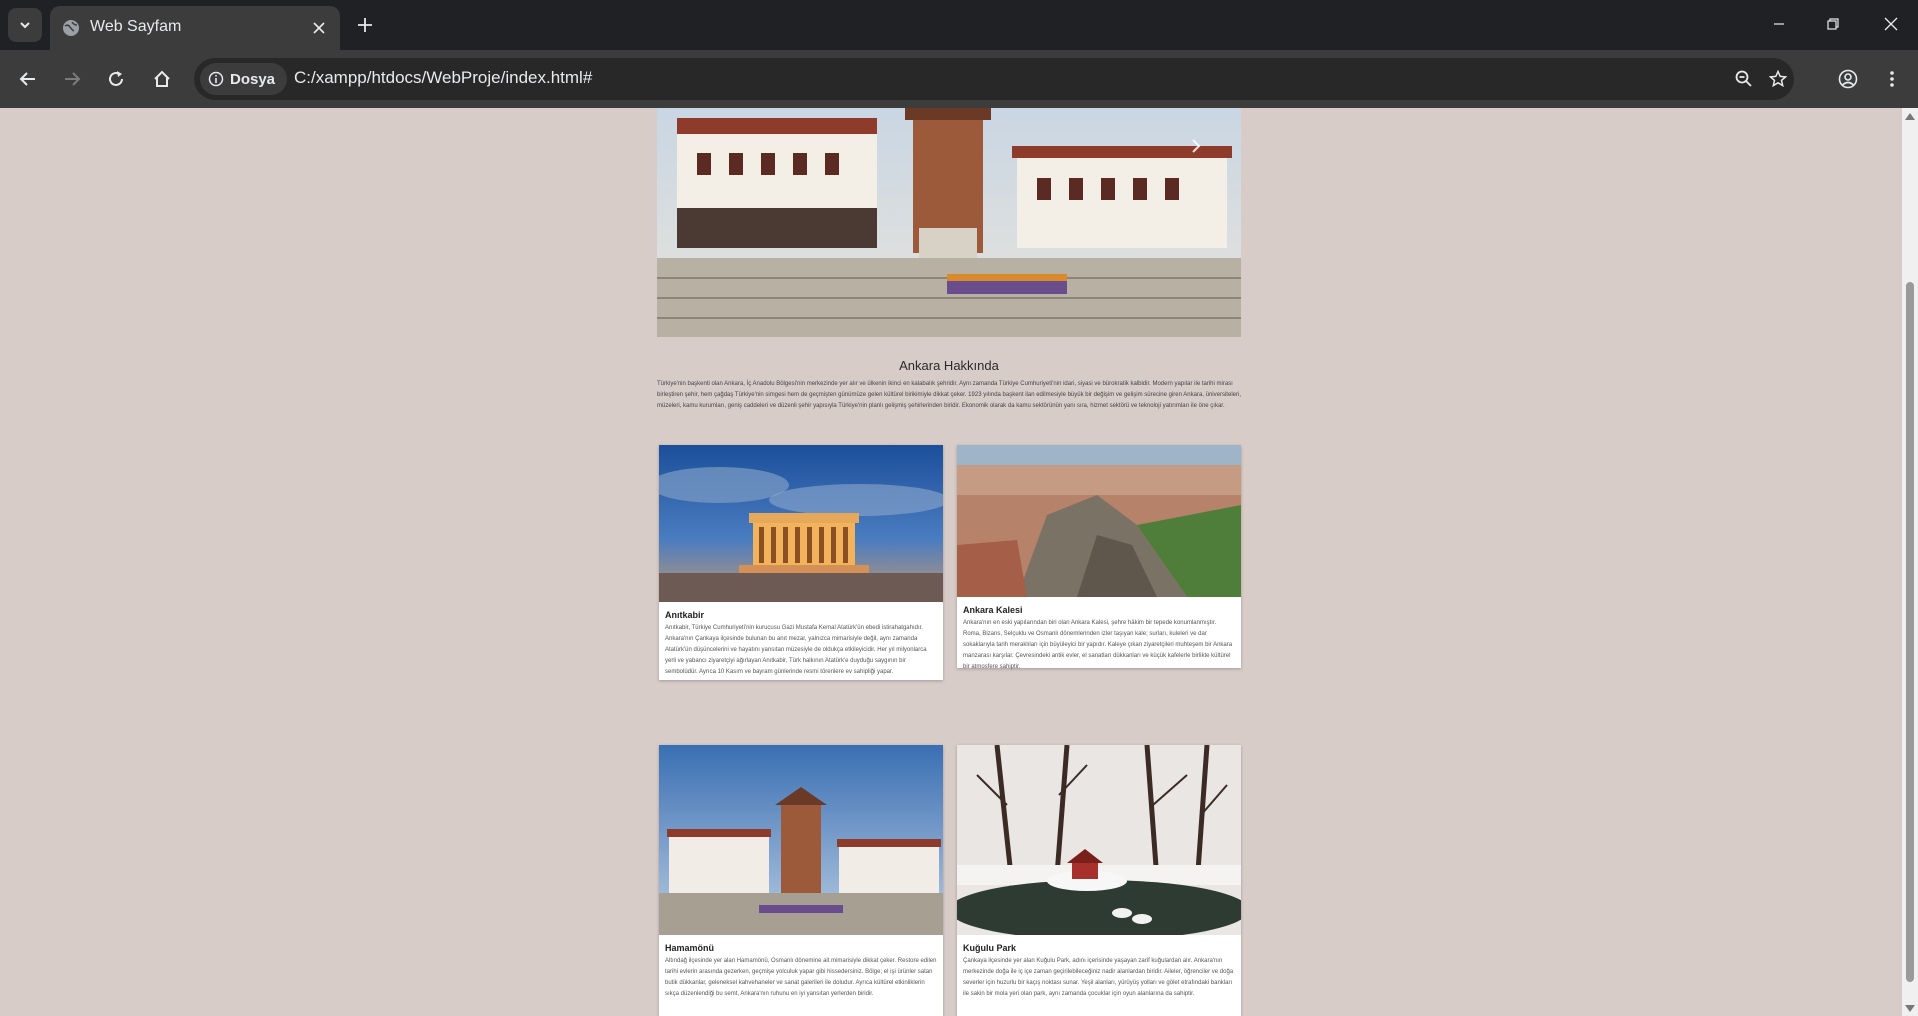  I want to click on more-vertical-icon, so click(1892, 79).